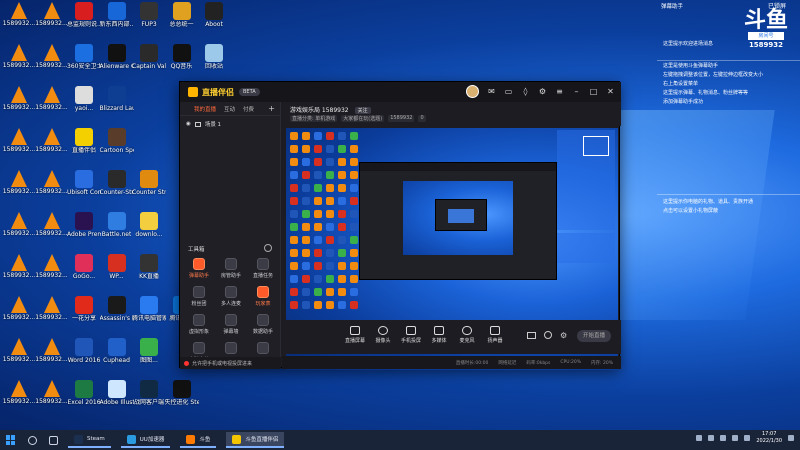 This screenshot has width=800, height=450. I want to click on taskbar-app: UU加速器, so click(145, 440).